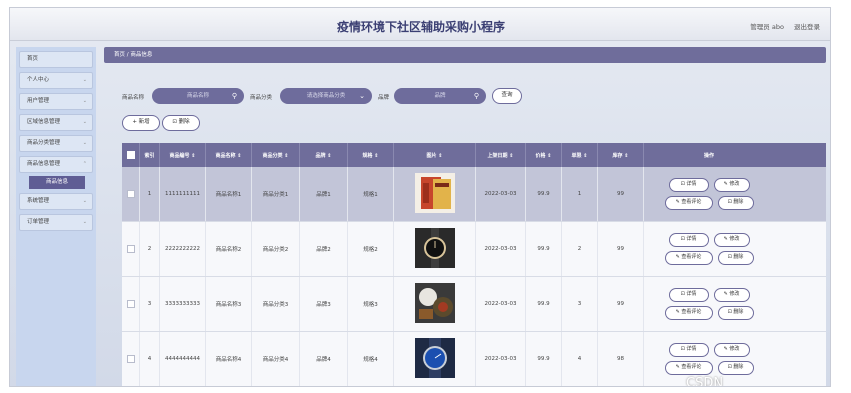 The image size is (851, 393). What do you see at coordinates (38, 80) in the screenshot?
I see `sidebar-item-label: 个人中心` at bounding box center [38, 80].